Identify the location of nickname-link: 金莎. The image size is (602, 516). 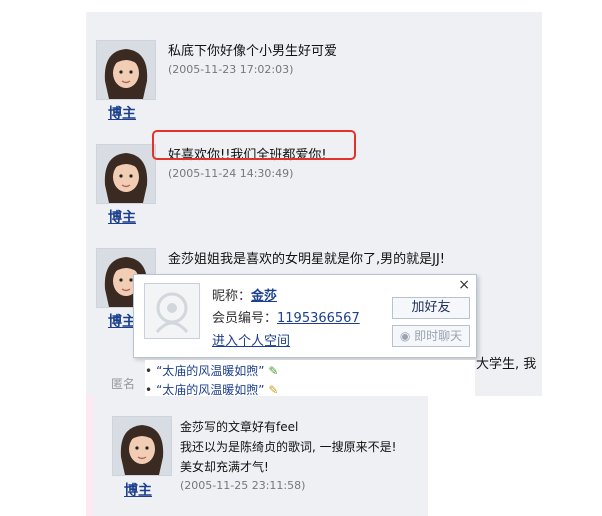
(264, 296).